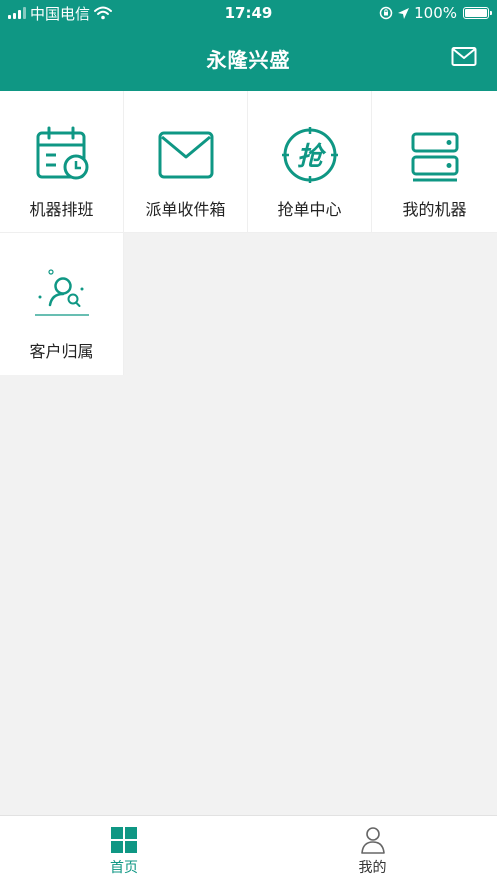 Image resolution: width=497 pixels, height=883 pixels. I want to click on tab-home: 首页, so click(124, 849).